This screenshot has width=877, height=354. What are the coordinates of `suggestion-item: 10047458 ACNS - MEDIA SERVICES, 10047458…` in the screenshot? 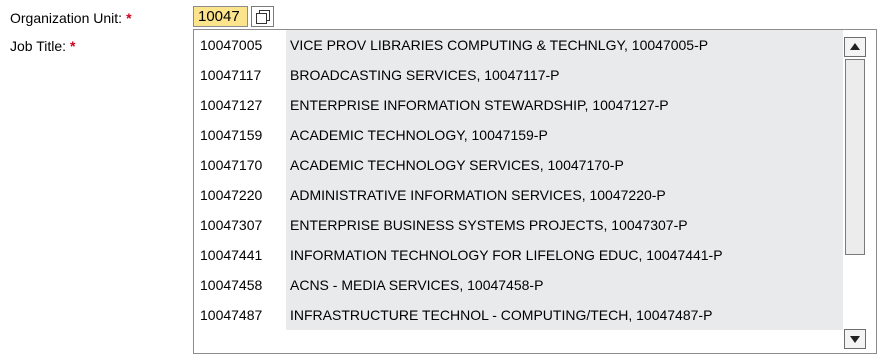 It's located at (518, 285).